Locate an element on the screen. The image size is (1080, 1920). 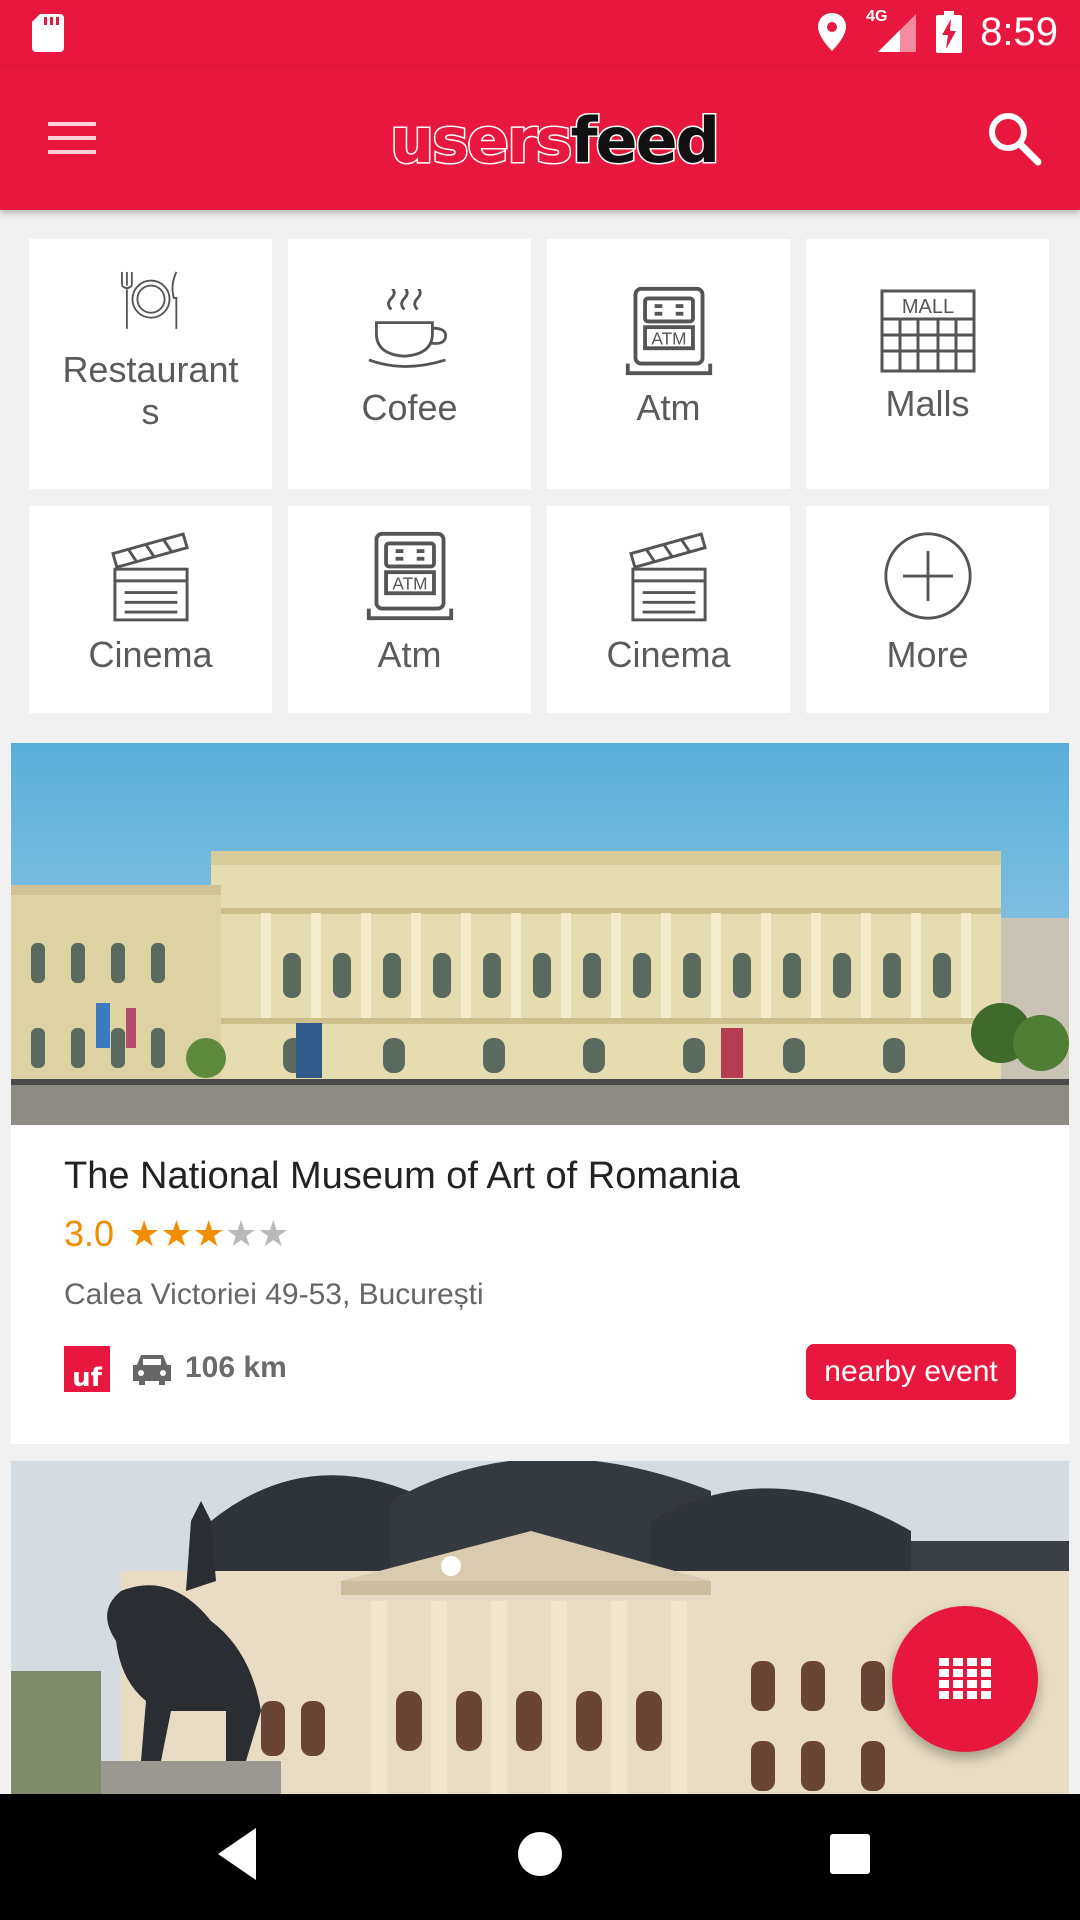
logo-part-feed: feed is located at coordinates (645, 140).